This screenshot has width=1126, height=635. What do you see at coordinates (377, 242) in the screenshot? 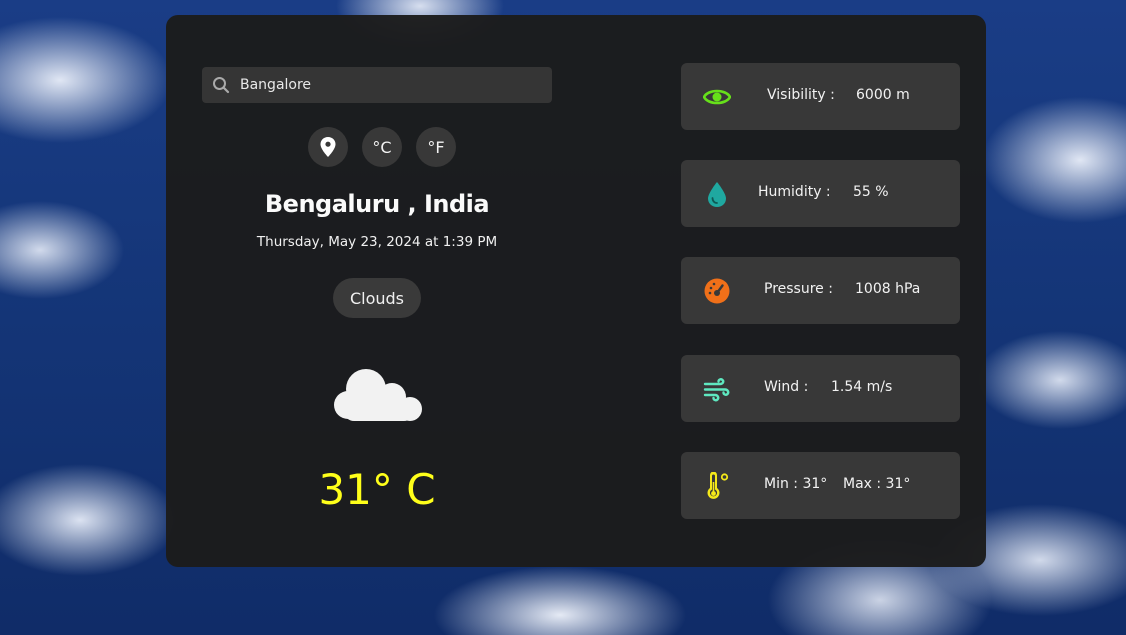
I see `date-time: Thursday, May 23, 2024 at 1:39 PM` at bounding box center [377, 242].